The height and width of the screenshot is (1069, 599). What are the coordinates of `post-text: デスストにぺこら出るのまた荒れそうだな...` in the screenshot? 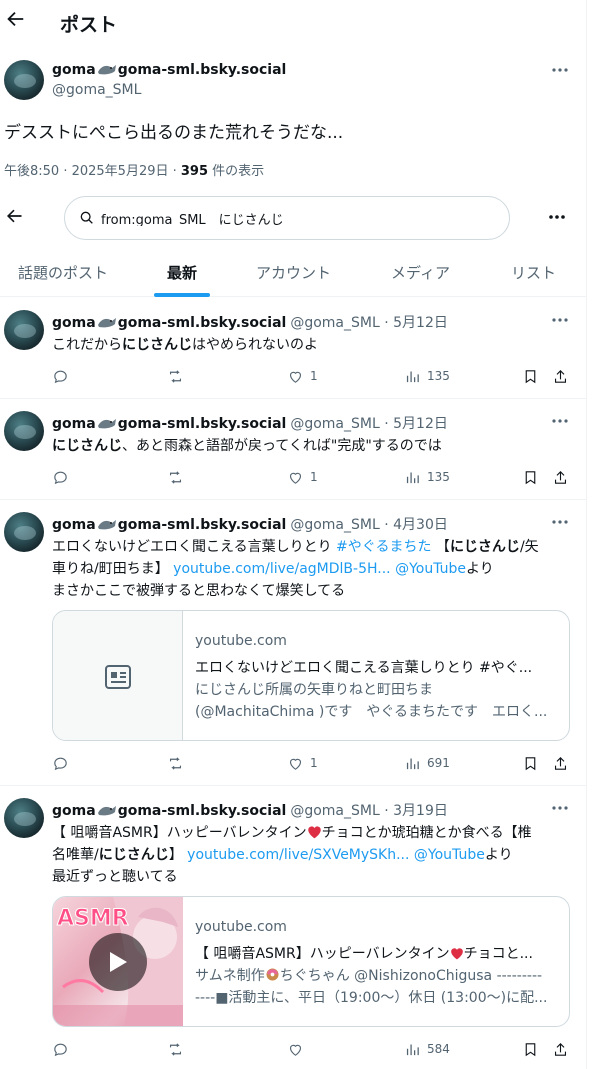 It's located at (174, 133).